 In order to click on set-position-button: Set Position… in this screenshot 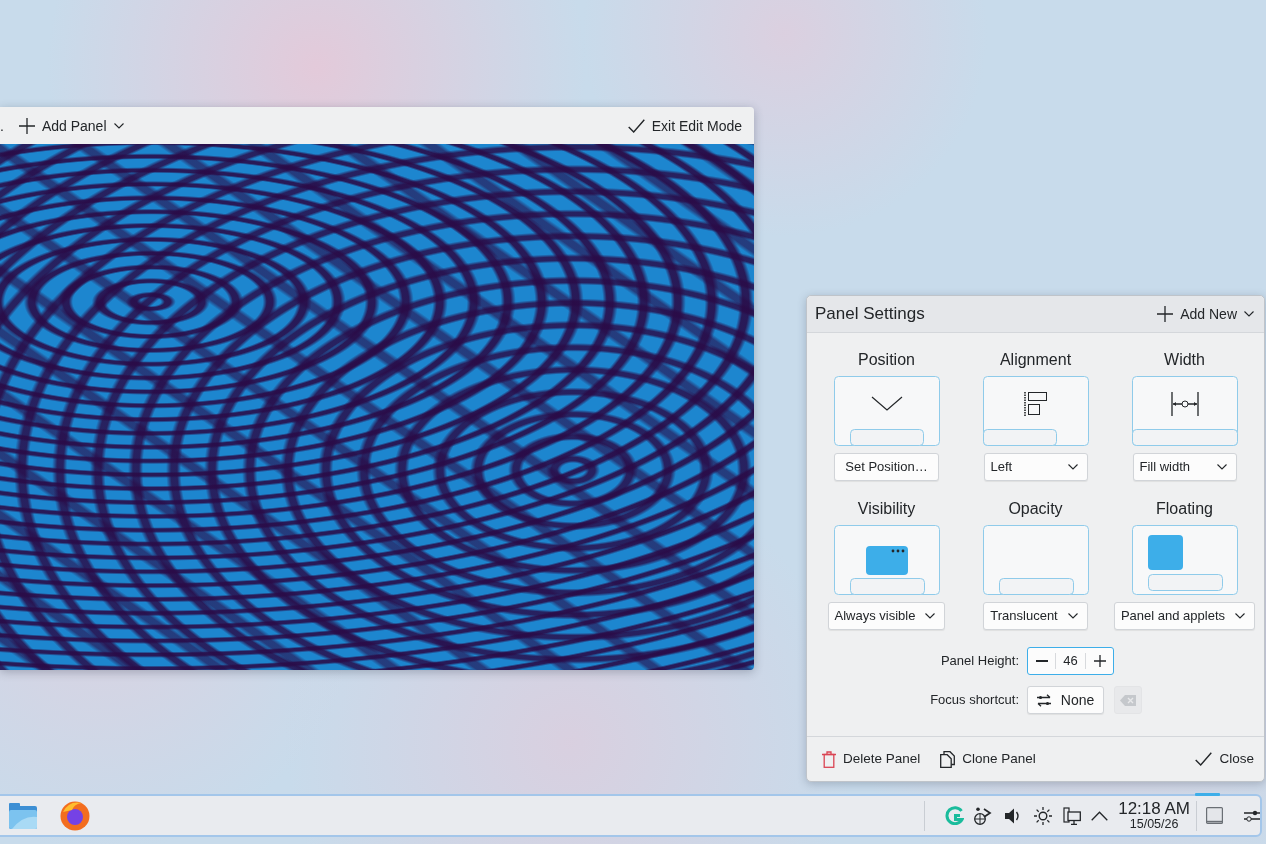, I will do `click(886, 467)`.